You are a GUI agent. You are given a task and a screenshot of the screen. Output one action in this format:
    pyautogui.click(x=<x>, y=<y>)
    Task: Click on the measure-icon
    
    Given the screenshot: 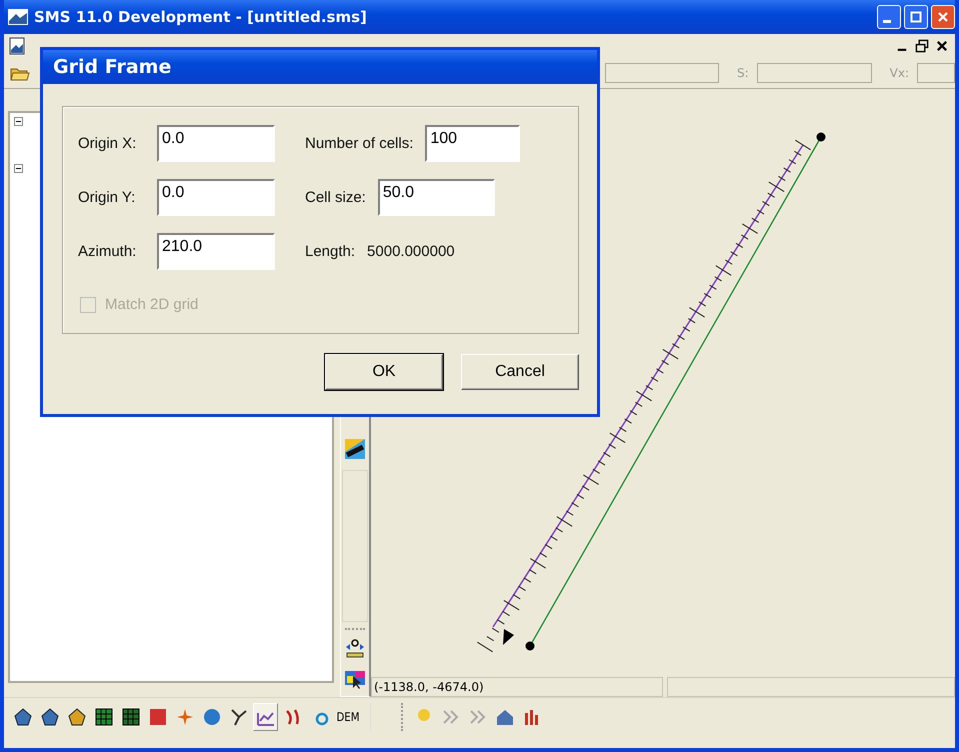 What is the action you would take?
    pyautogui.click(x=355, y=649)
    